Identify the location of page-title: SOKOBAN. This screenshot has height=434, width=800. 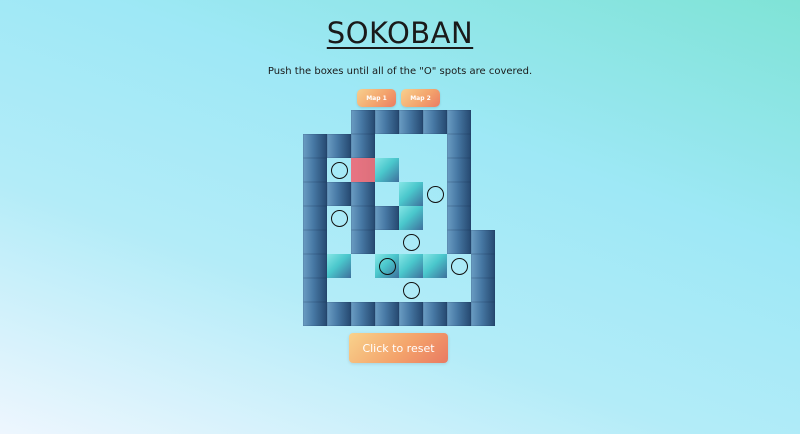
(400, 33).